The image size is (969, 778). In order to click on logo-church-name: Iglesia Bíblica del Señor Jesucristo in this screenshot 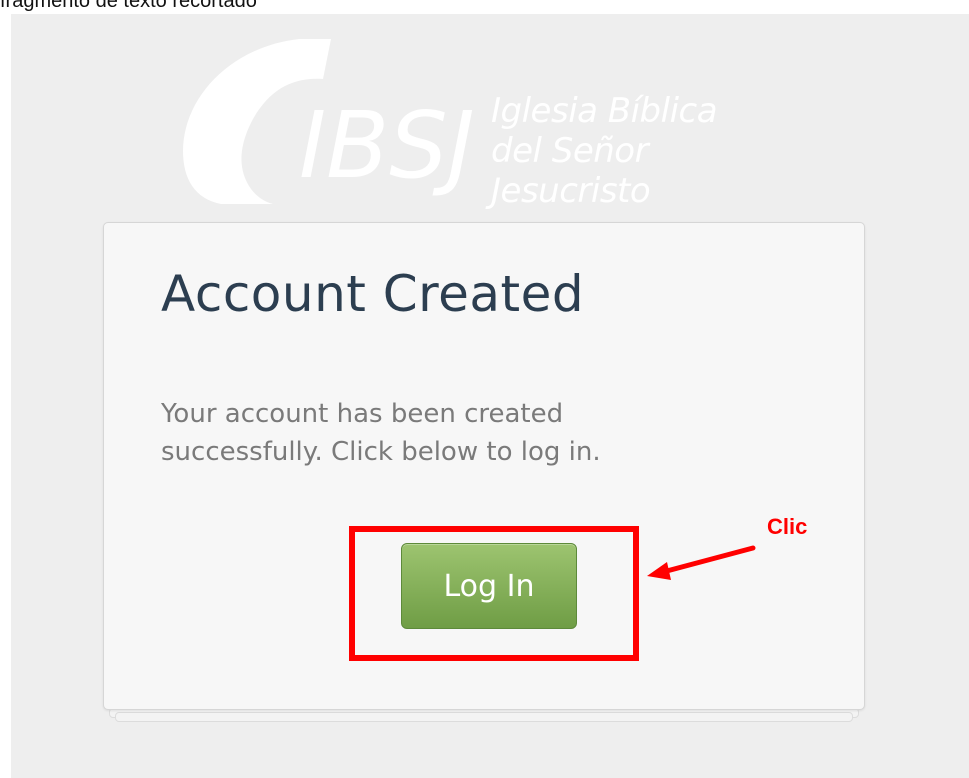, I will do `click(646, 151)`.